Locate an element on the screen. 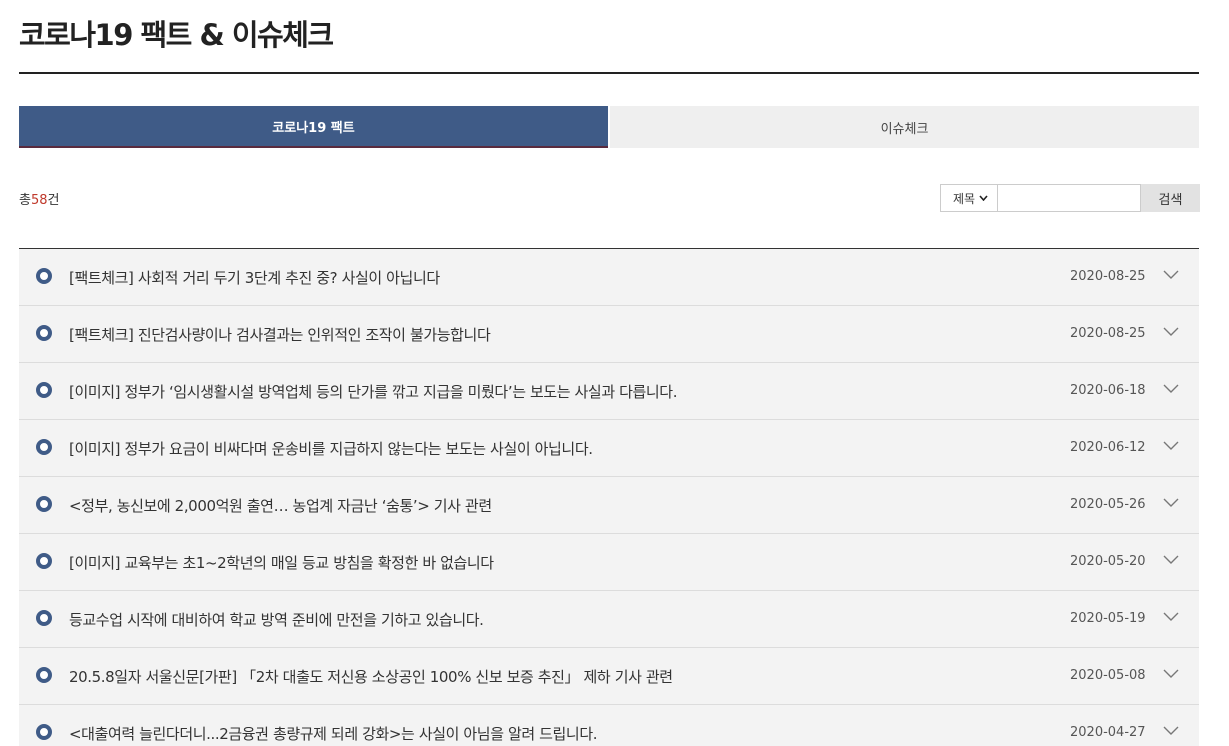 Image resolution: width=1229 pixels, height=746 pixels. search-input is located at coordinates (1069, 198).